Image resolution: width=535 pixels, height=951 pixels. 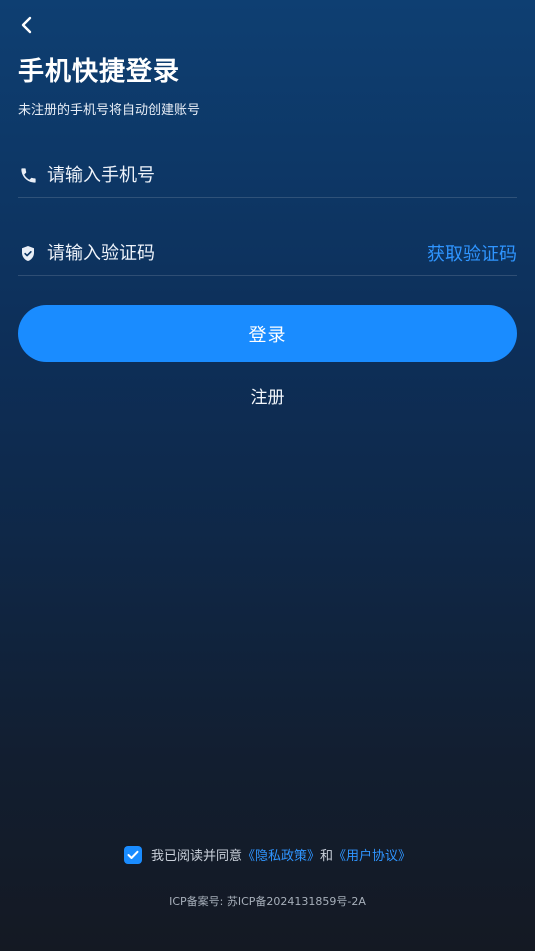 What do you see at coordinates (472, 253) in the screenshot?
I see `get-code-button: 获取验证码` at bounding box center [472, 253].